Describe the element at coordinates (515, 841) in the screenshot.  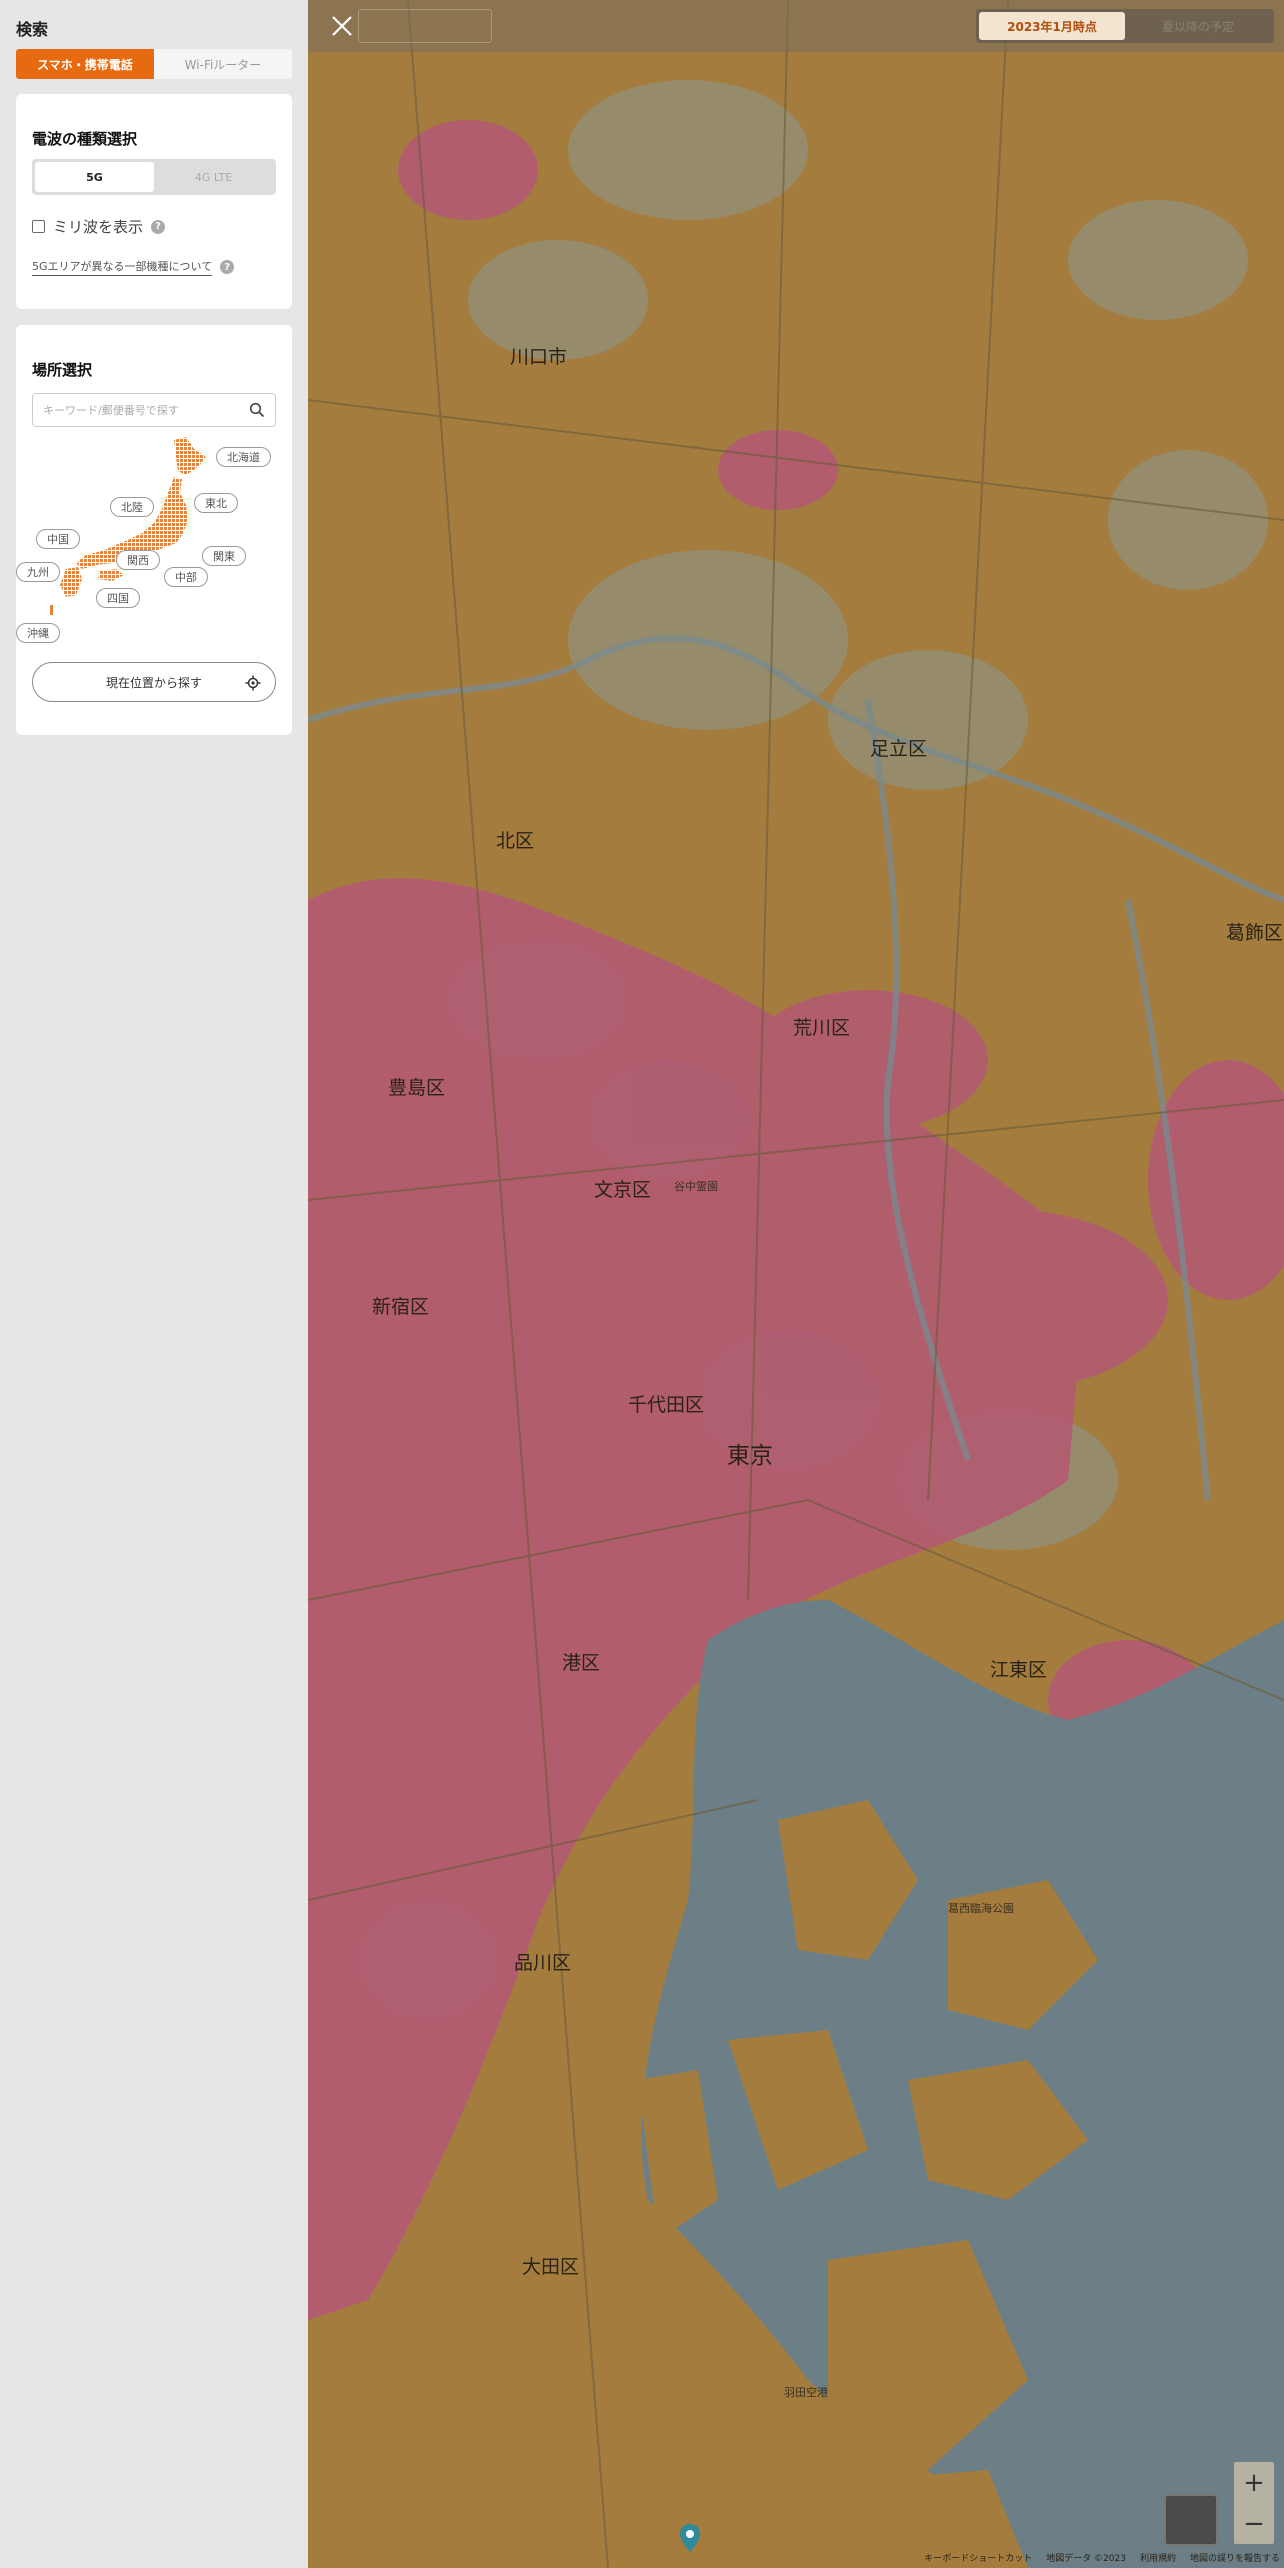
I see `map-label-kita: 北区` at that location.